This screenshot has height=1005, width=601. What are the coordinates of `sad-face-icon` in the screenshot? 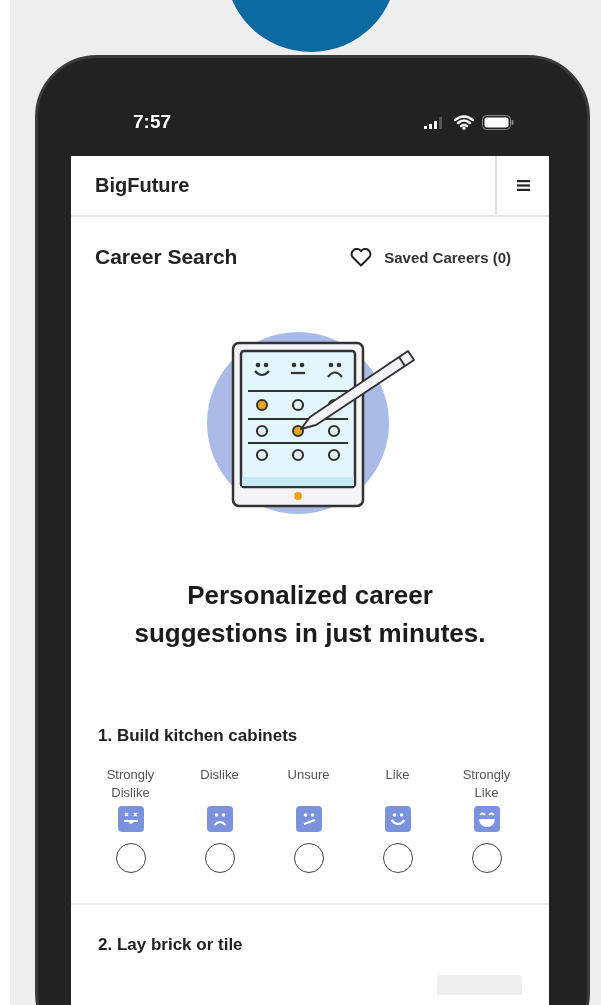 It's located at (219, 819).